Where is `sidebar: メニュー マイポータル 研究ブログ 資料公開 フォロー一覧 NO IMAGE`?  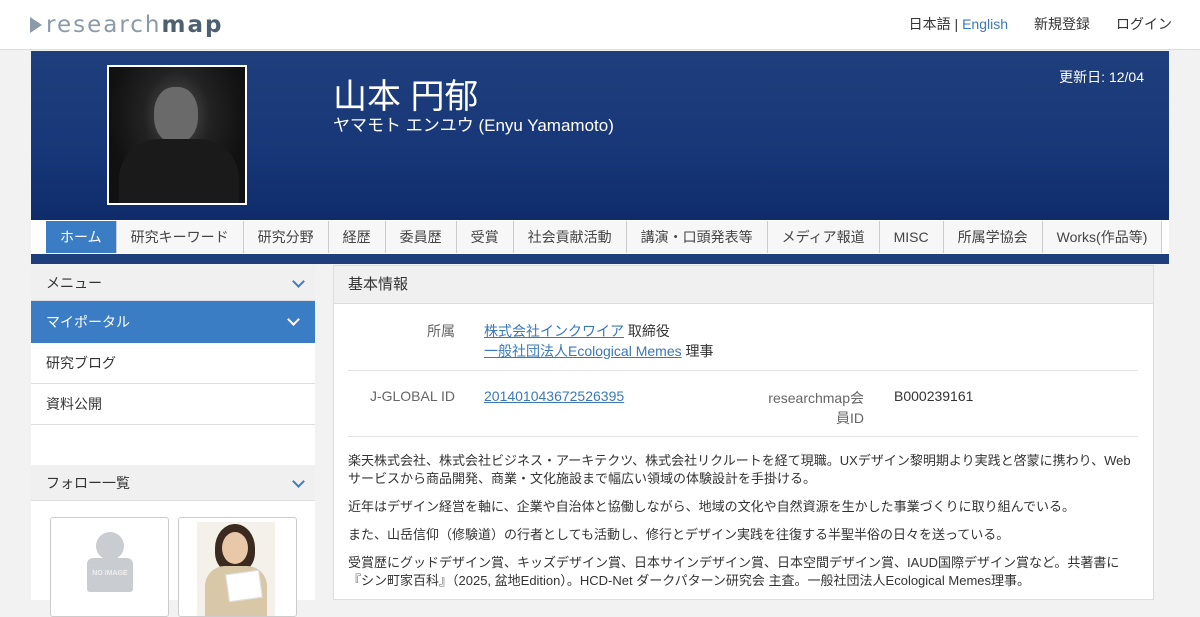 sidebar: メニュー マイポータル 研究ブログ 資料公開 フォロー一覧 NO IMAGE is located at coordinates (173, 441).